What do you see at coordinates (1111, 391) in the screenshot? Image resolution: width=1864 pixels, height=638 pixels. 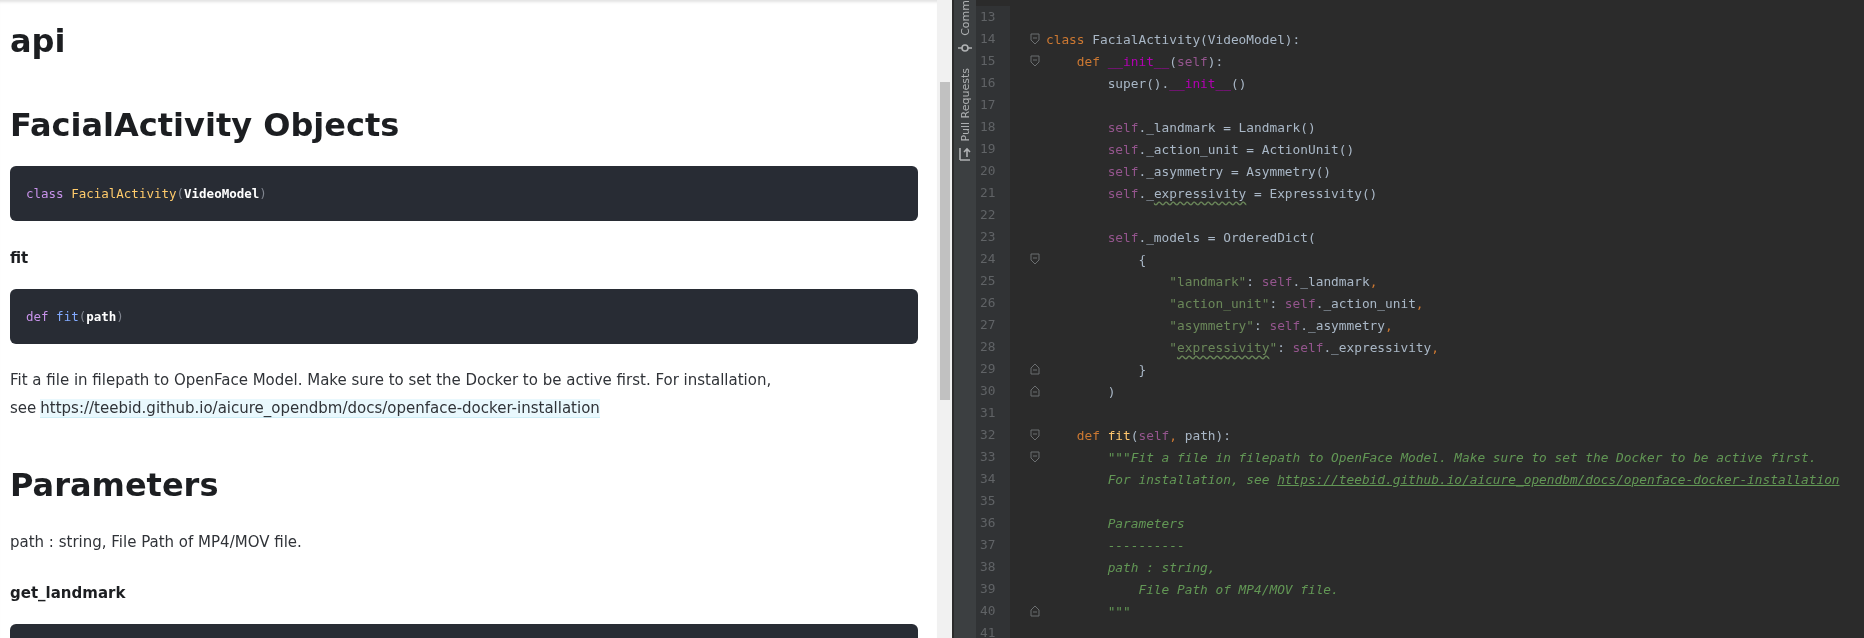 I see `code-line: )` at bounding box center [1111, 391].